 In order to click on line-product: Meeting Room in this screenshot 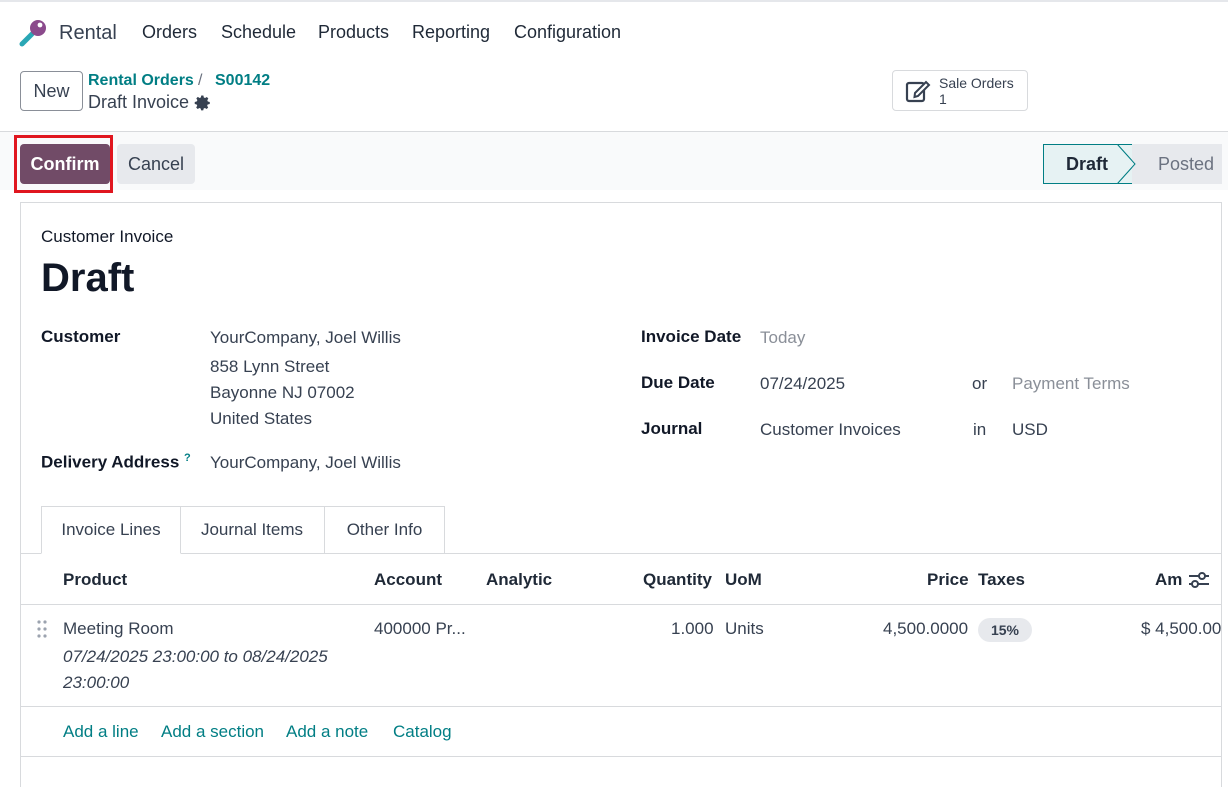, I will do `click(118, 629)`.